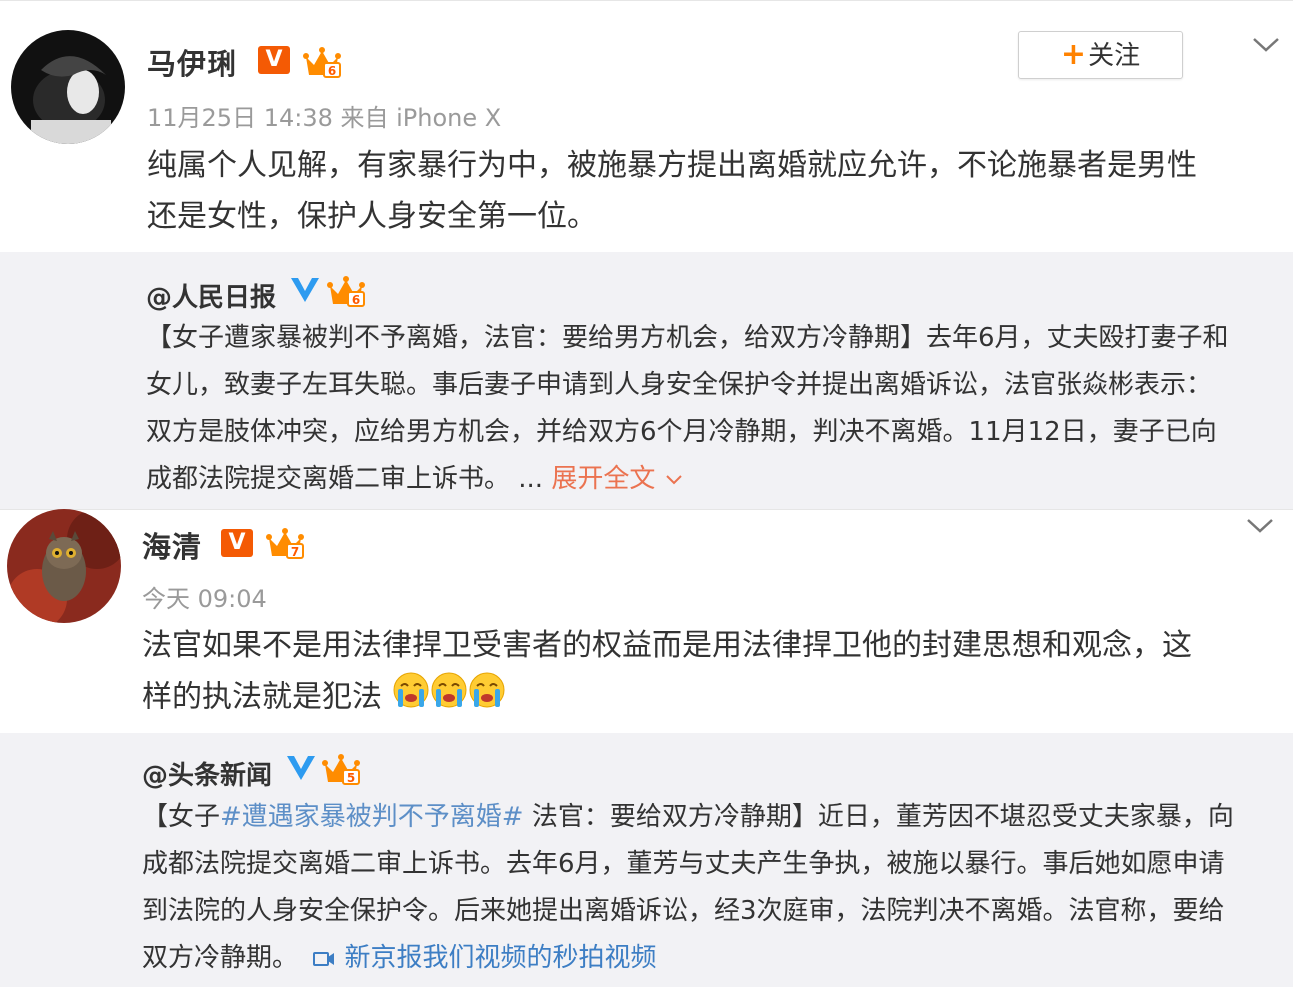  I want to click on post-text-line-2-body: 样的执法就是犯法, so click(262, 697).